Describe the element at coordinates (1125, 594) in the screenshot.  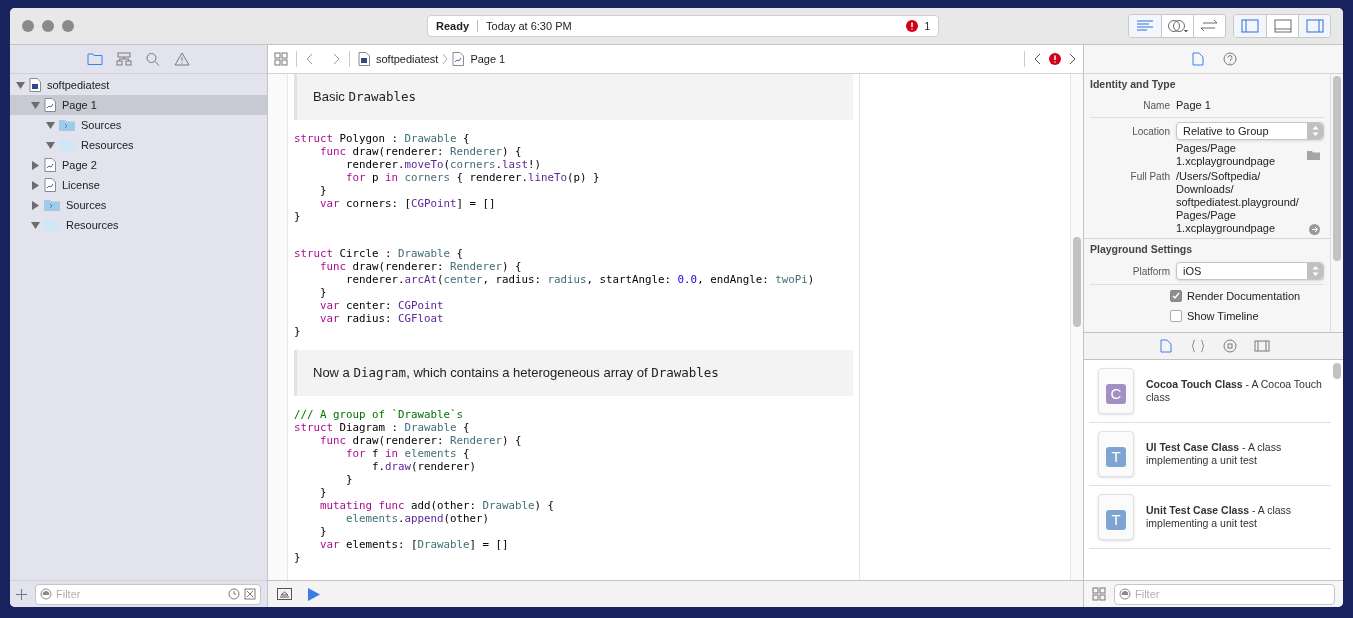
I see `filter-icon` at that location.